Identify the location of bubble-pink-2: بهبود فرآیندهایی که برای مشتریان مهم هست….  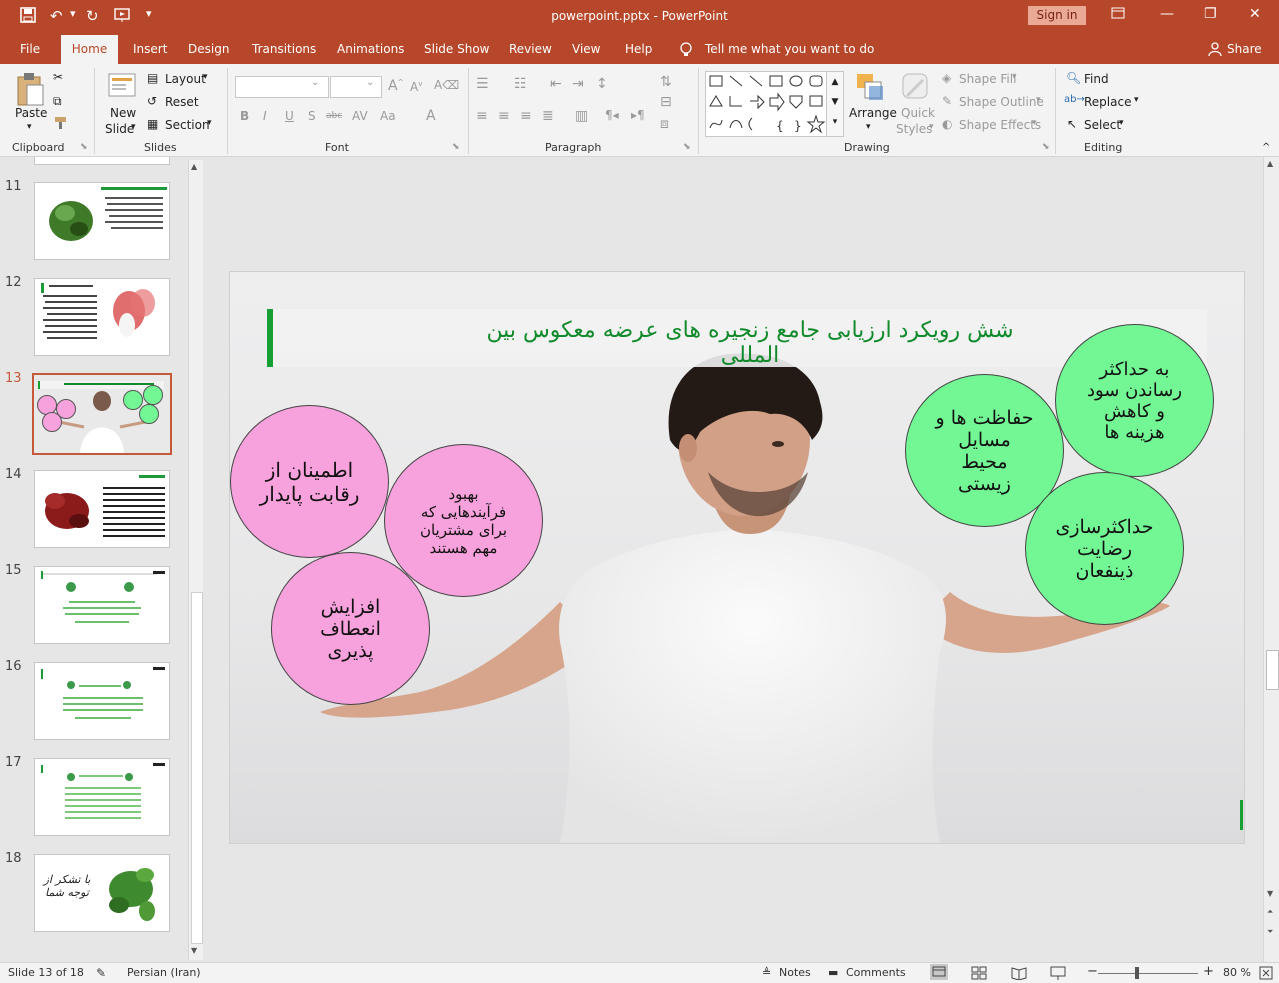
(463, 520).